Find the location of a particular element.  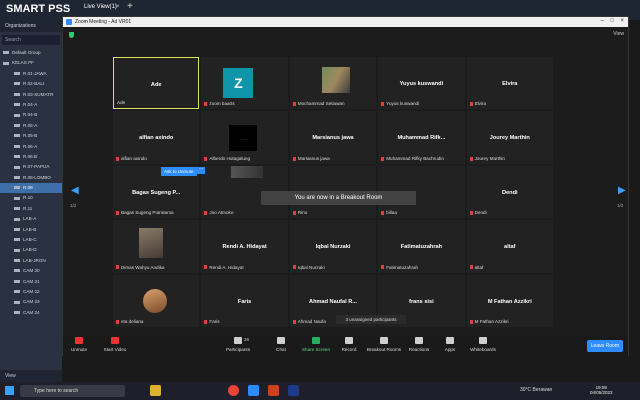

sidebar-item: CAM 21 is located at coordinates (31, 282).